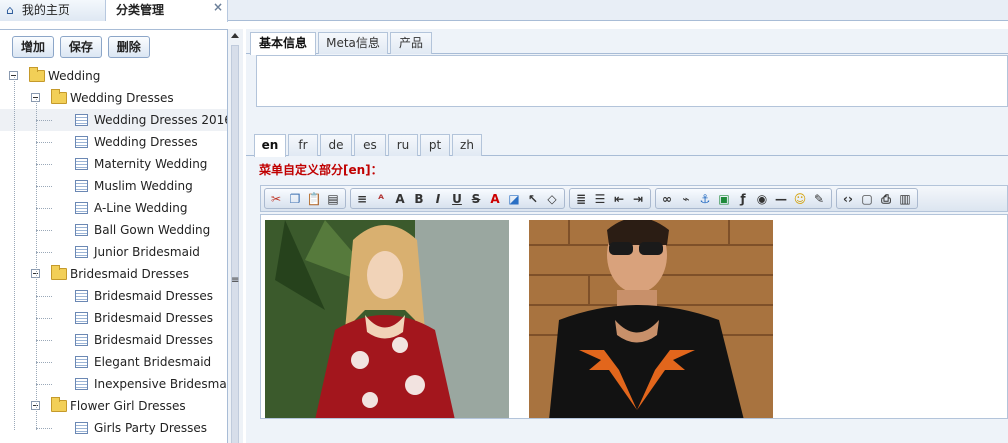  I want to click on font-size-icon: A, so click(400, 199).